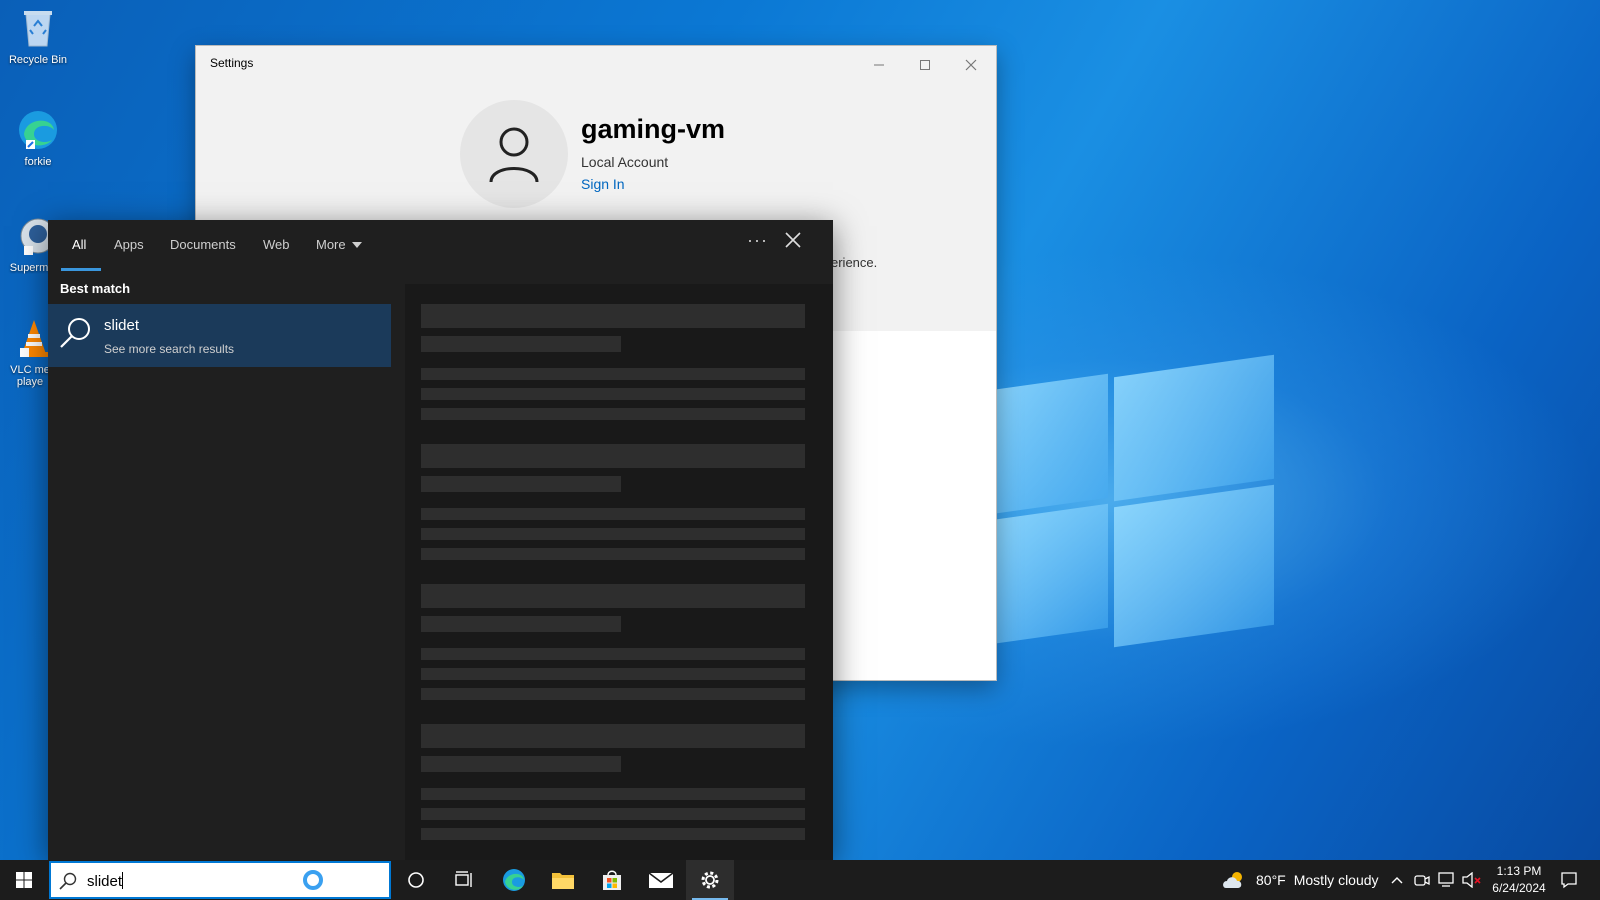 This screenshot has height=900, width=1600. What do you see at coordinates (219, 335) in the screenshot?
I see `best-match-result: slidet See more search results` at bounding box center [219, 335].